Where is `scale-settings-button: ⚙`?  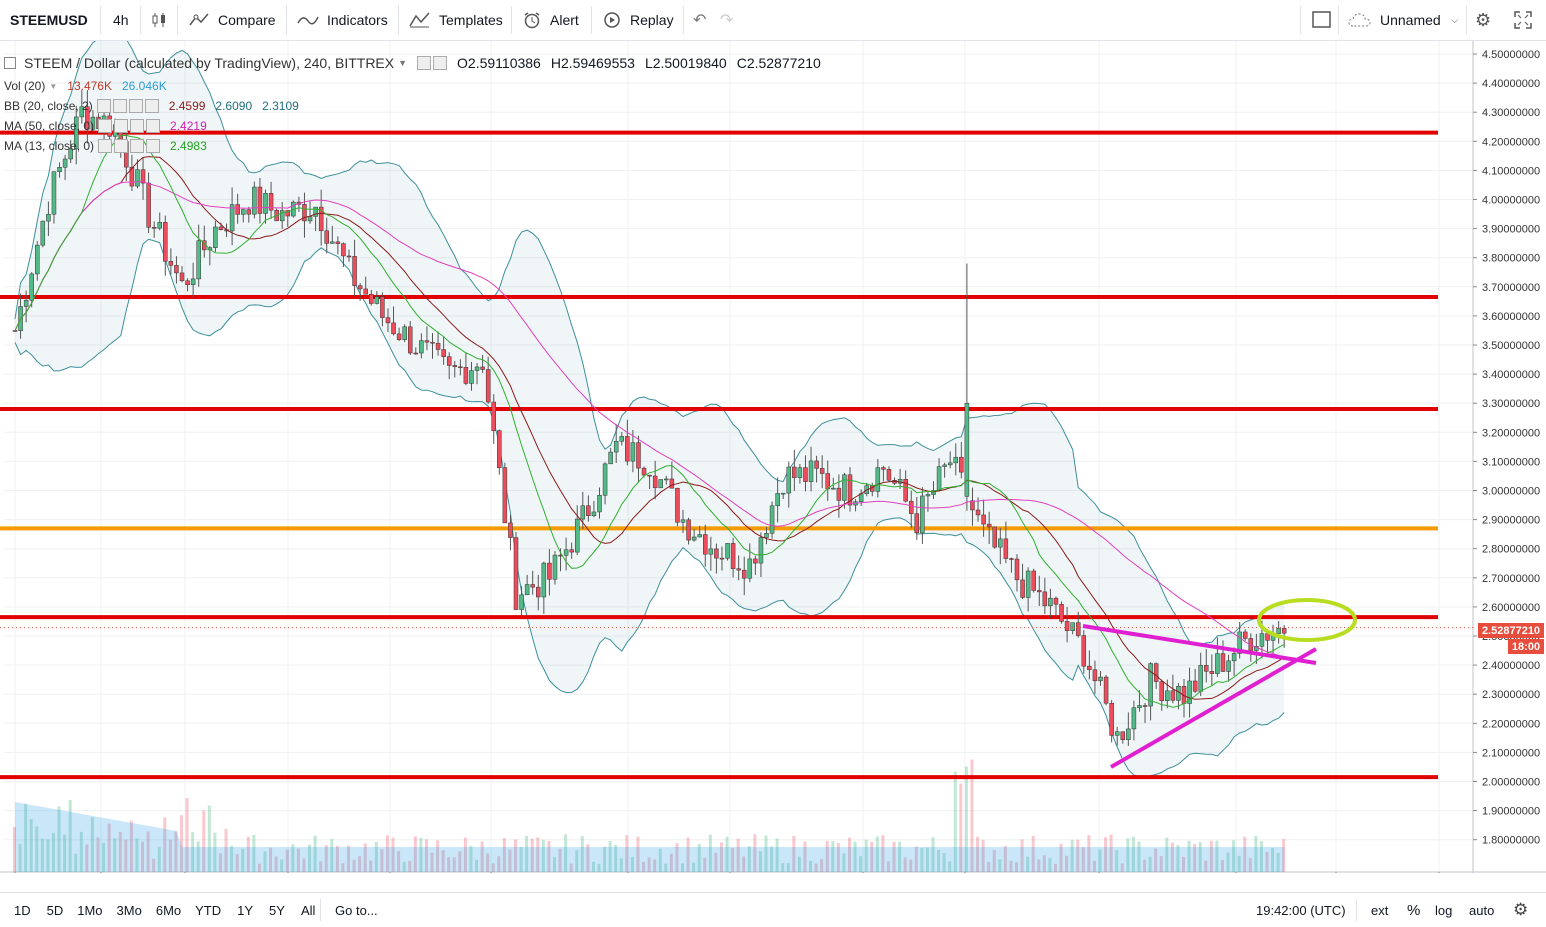
scale-settings-button: ⚙ is located at coordinates (1520, 910).